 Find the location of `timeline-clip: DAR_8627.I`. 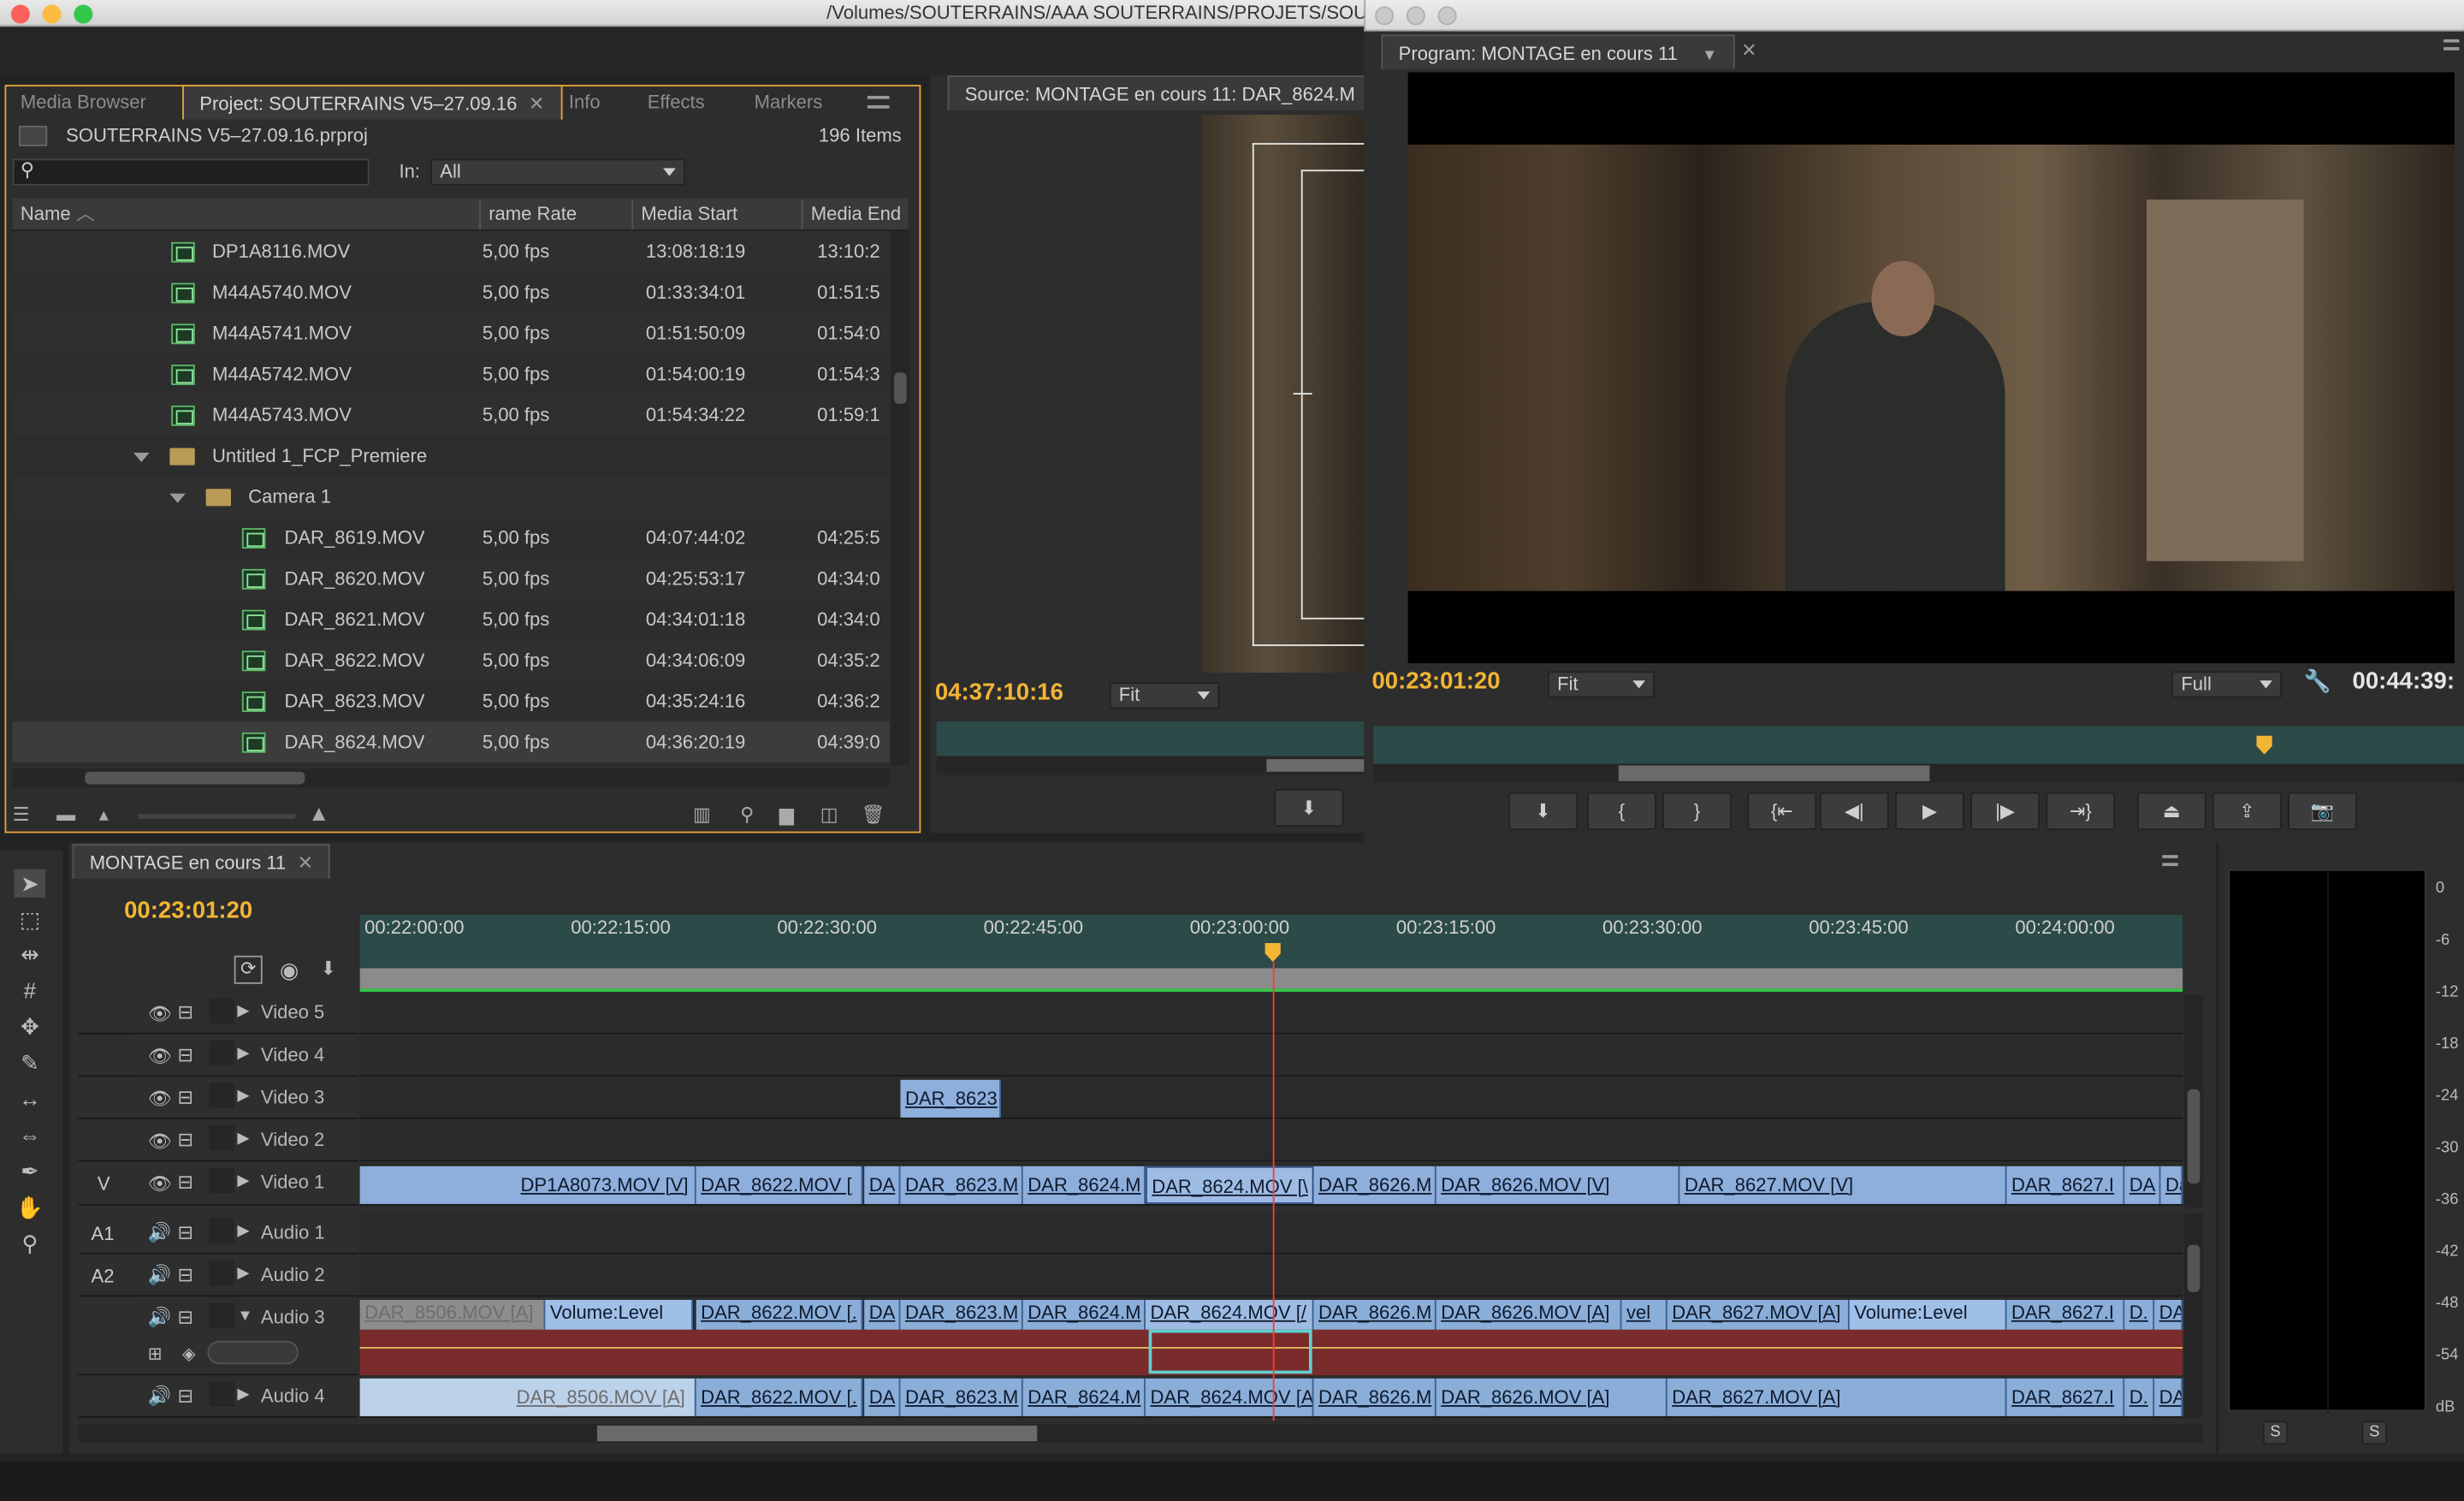

timeline-clip: DAR_8627.I is located at coordinates (2065, 1185).